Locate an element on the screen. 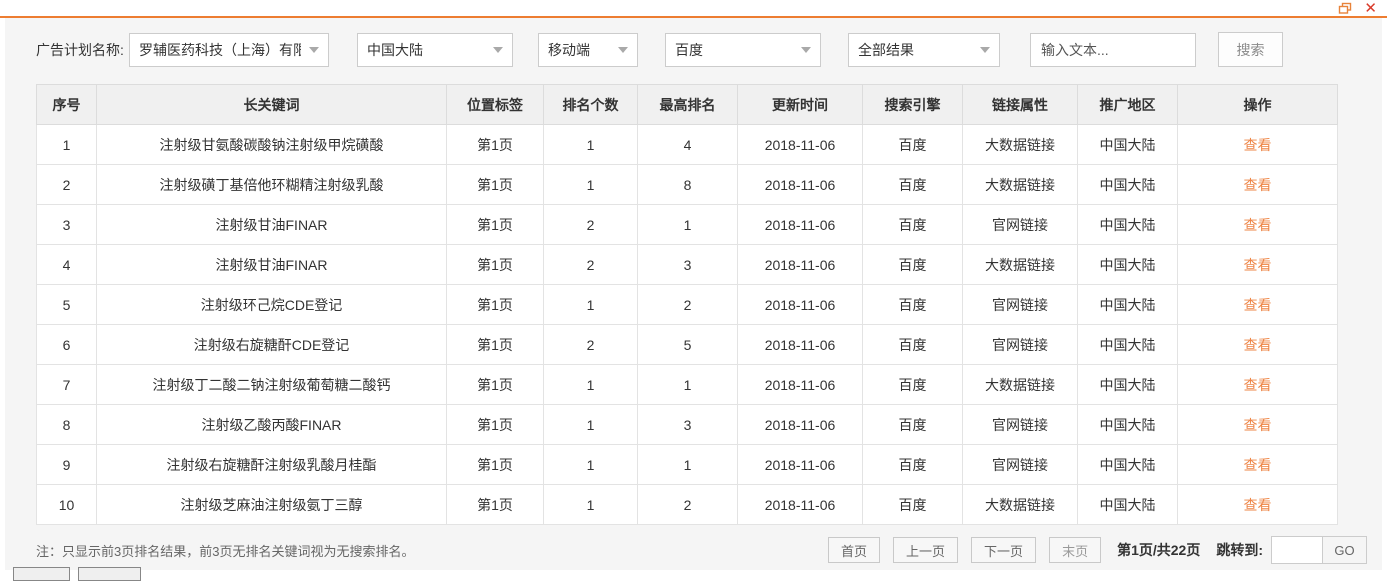 This screenshot has width=1387, height=581. cell-index: 6 is located at coordinates (66, 344).